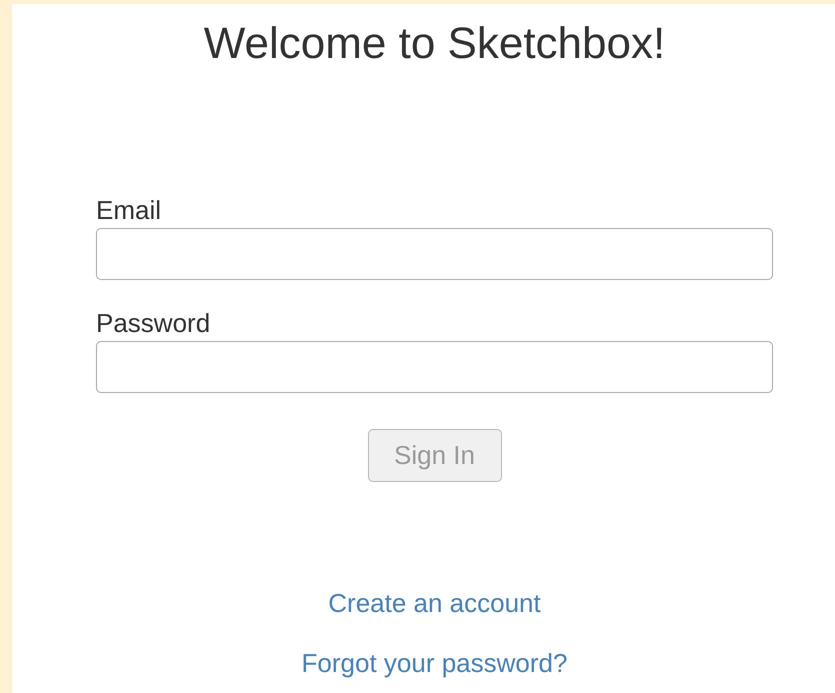  I want to click on field-label: Password, so click(153, 323).